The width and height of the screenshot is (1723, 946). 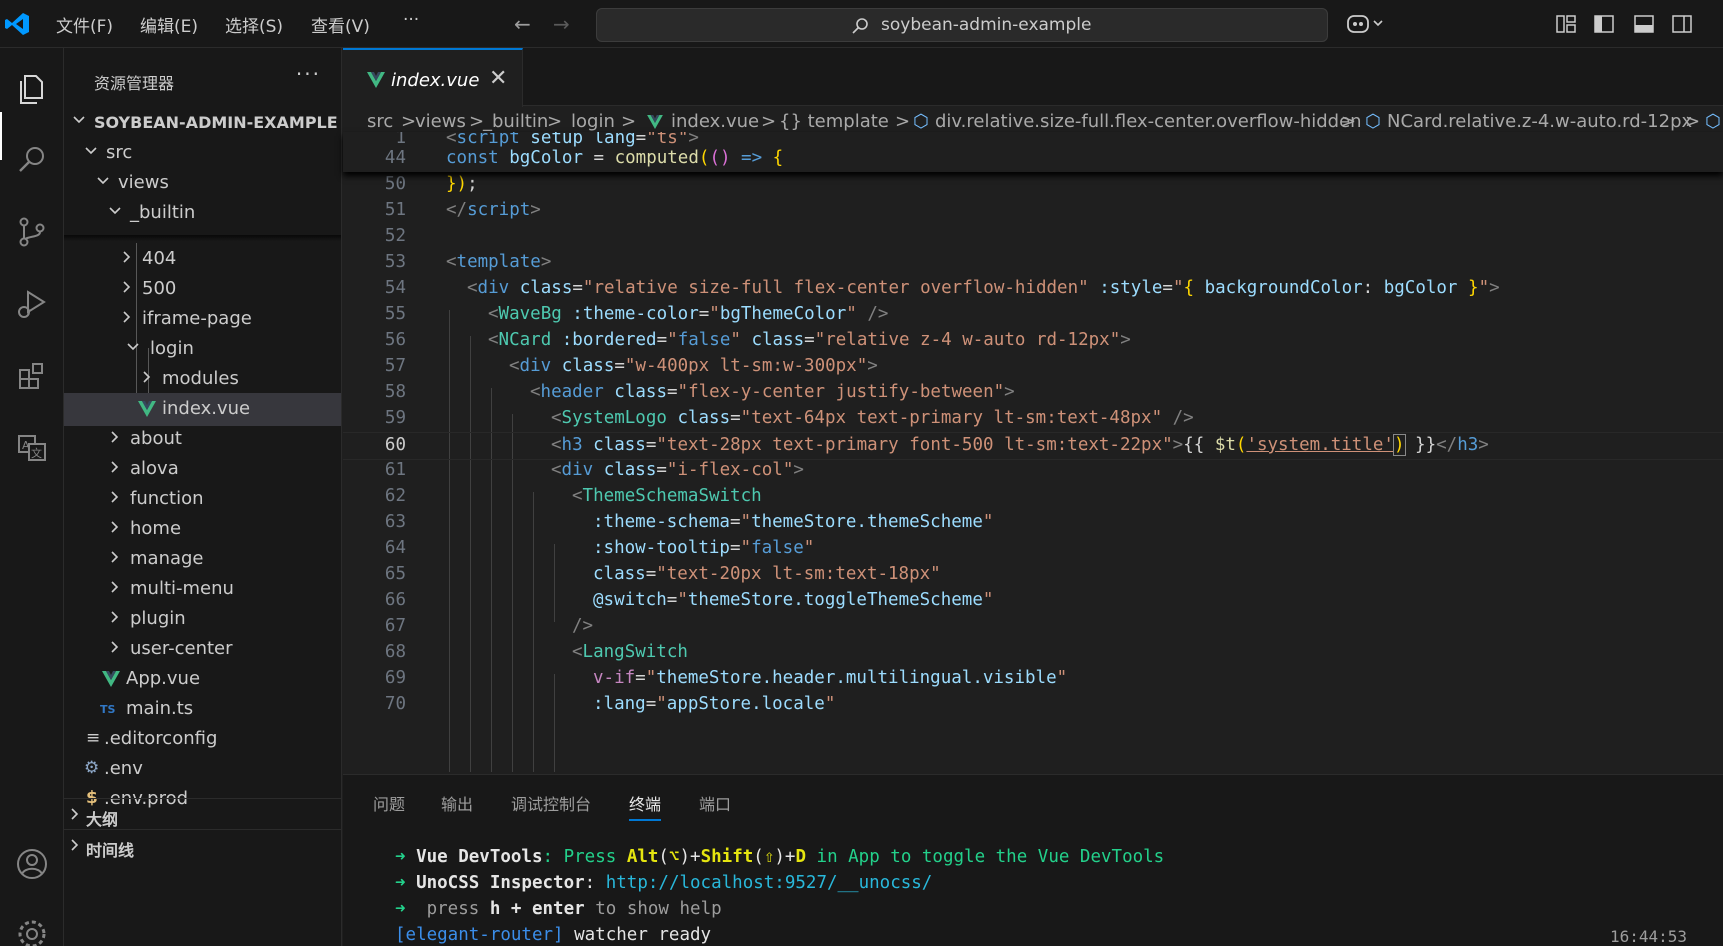 I want to click on code-line: 64 :show-tooltip="false", so click(x=1033, y=550).